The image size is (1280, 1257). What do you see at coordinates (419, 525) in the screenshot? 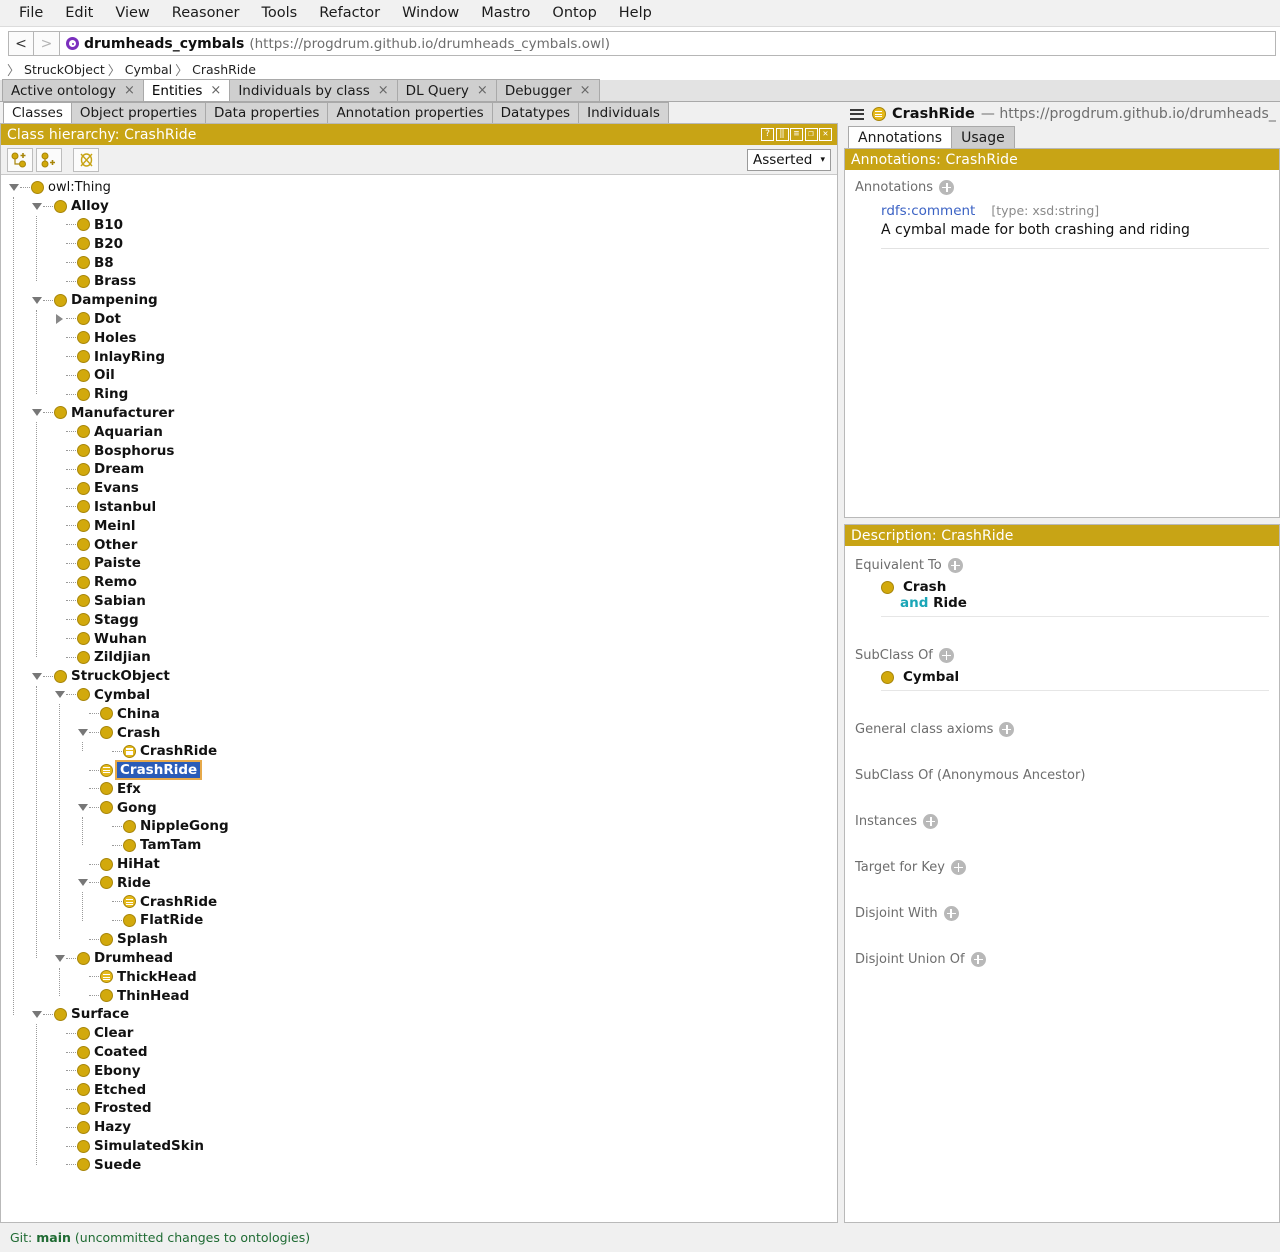
I see `tree-node: Meinl` at bounding box center [419, 525].